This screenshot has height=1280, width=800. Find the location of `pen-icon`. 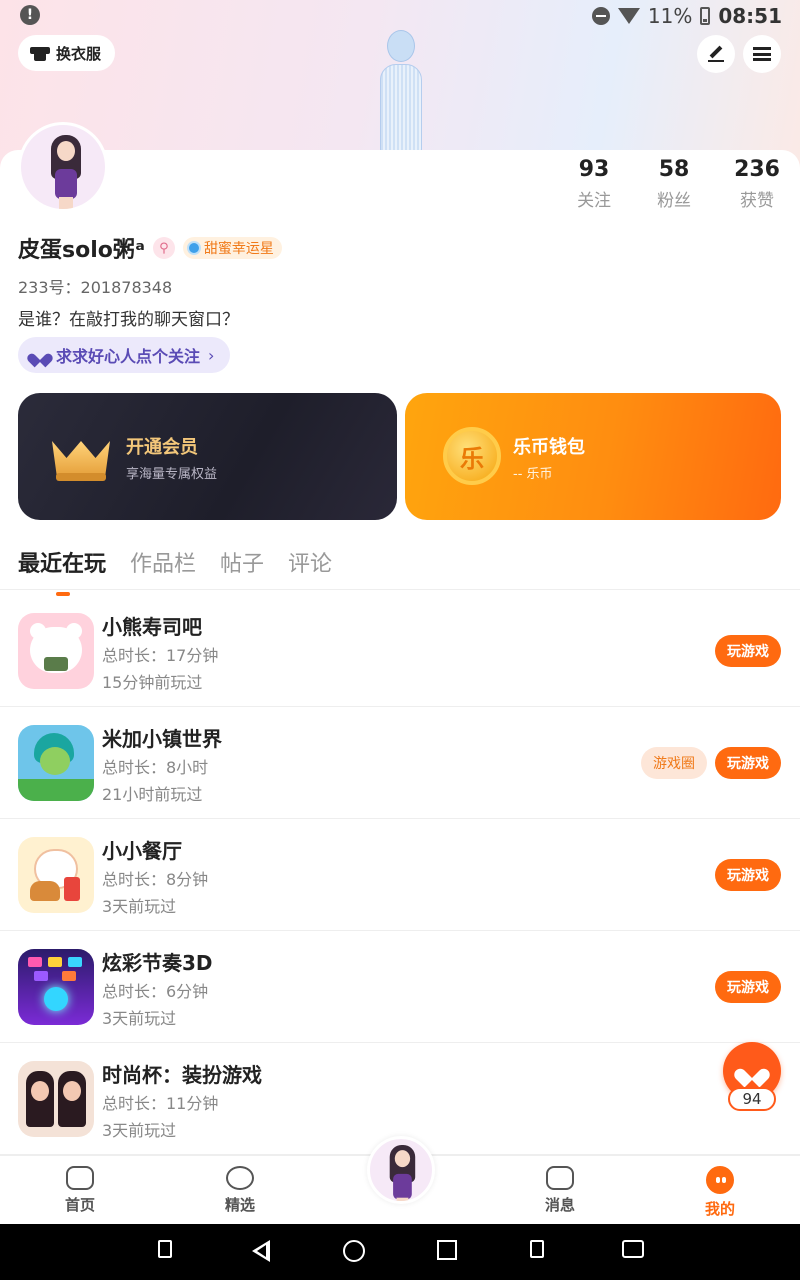

pen-icon is located at coordinates (716, 54).